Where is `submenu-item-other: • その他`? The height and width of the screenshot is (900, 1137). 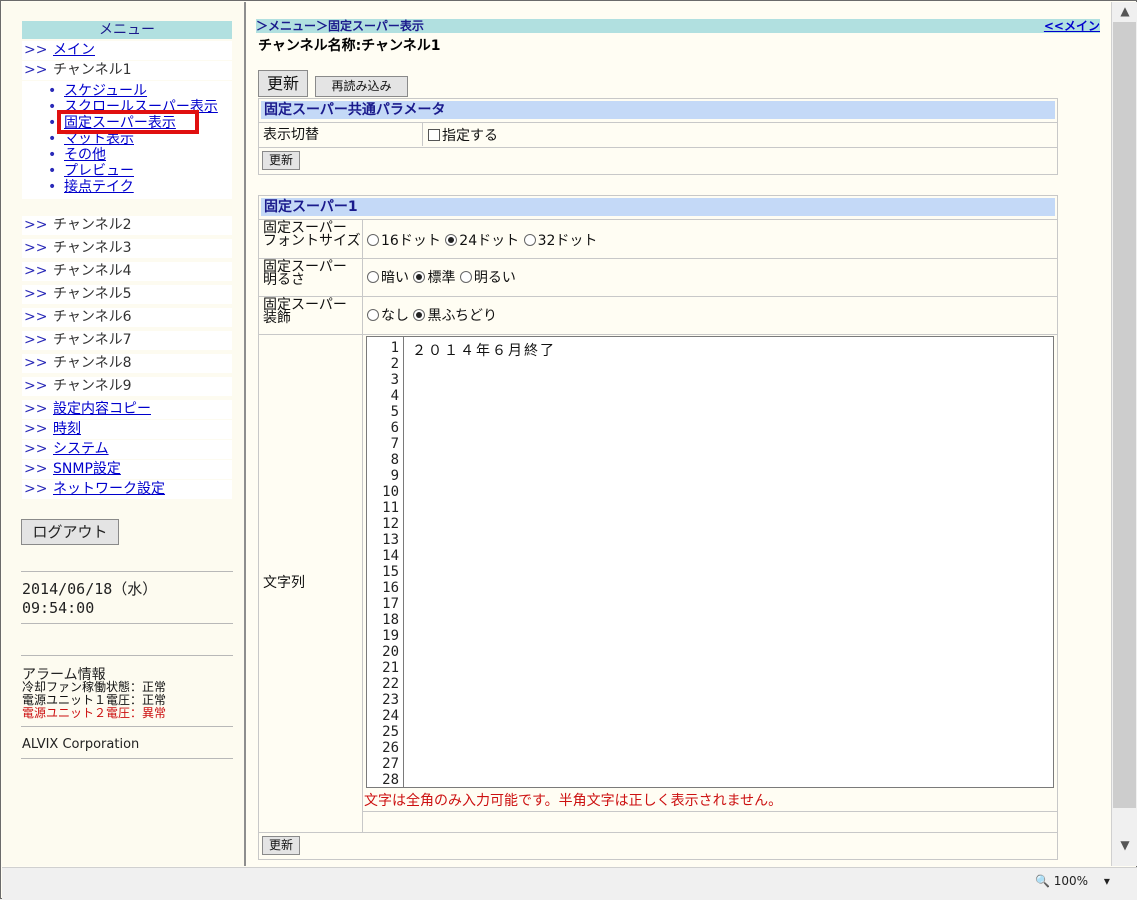
submenu-item-other: • その他 is located at coordinates (77, 155).